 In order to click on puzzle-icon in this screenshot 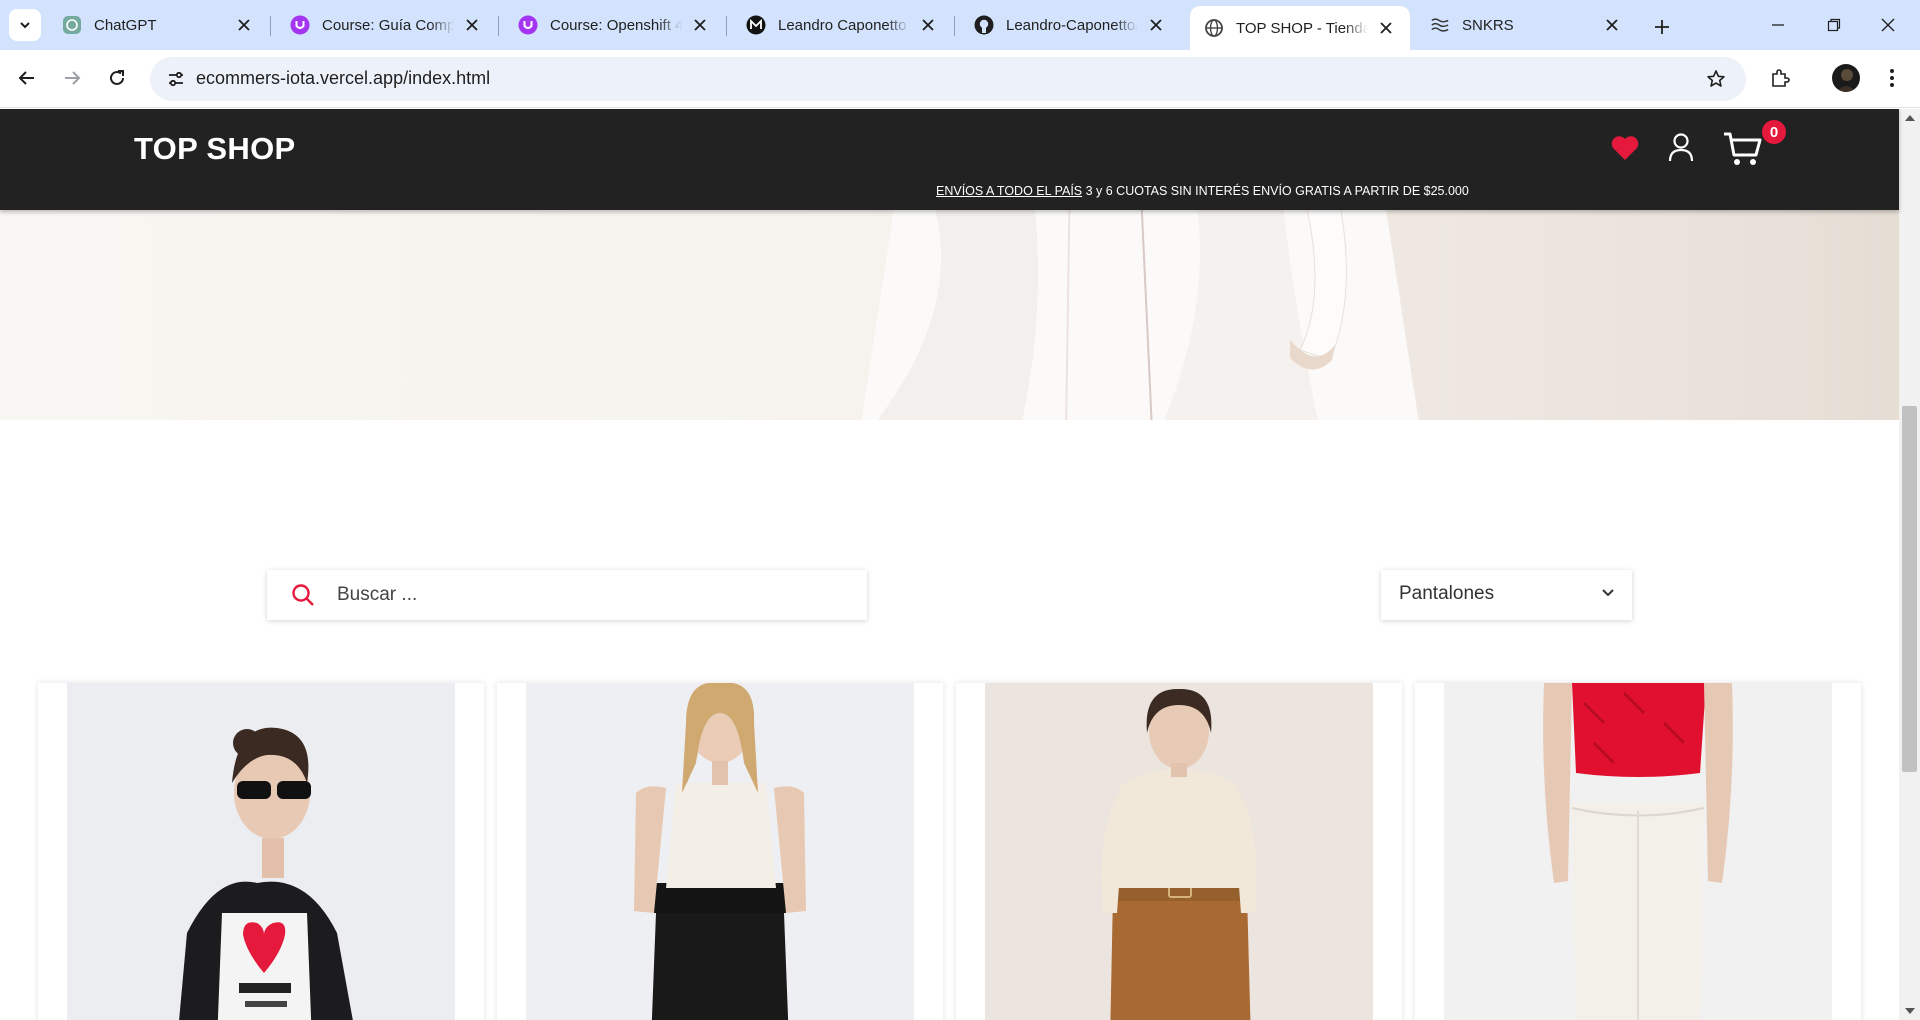, I will do `click(1781, 78)`.